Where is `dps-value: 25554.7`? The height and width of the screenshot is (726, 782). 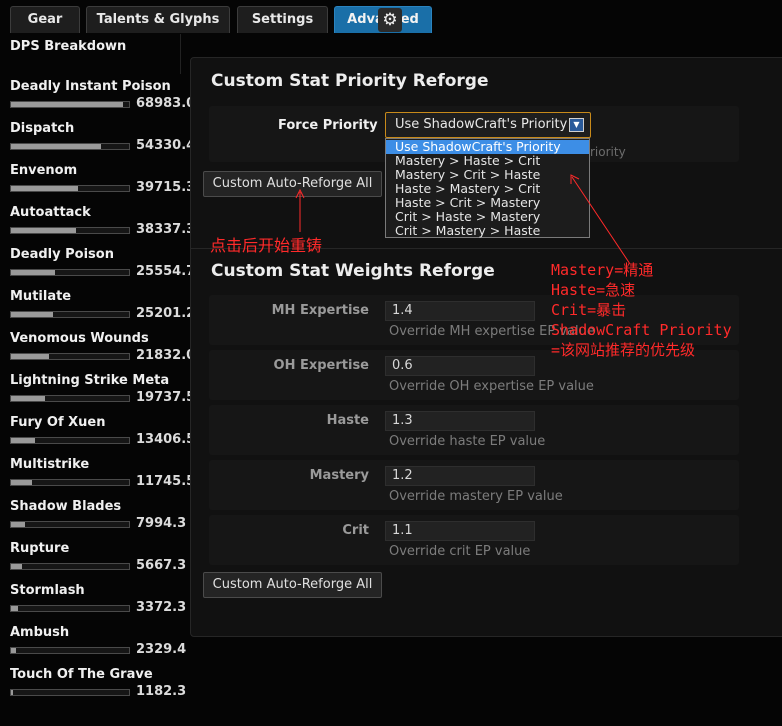 dps-value: 25554.7 is located at coordinates (166, 271).